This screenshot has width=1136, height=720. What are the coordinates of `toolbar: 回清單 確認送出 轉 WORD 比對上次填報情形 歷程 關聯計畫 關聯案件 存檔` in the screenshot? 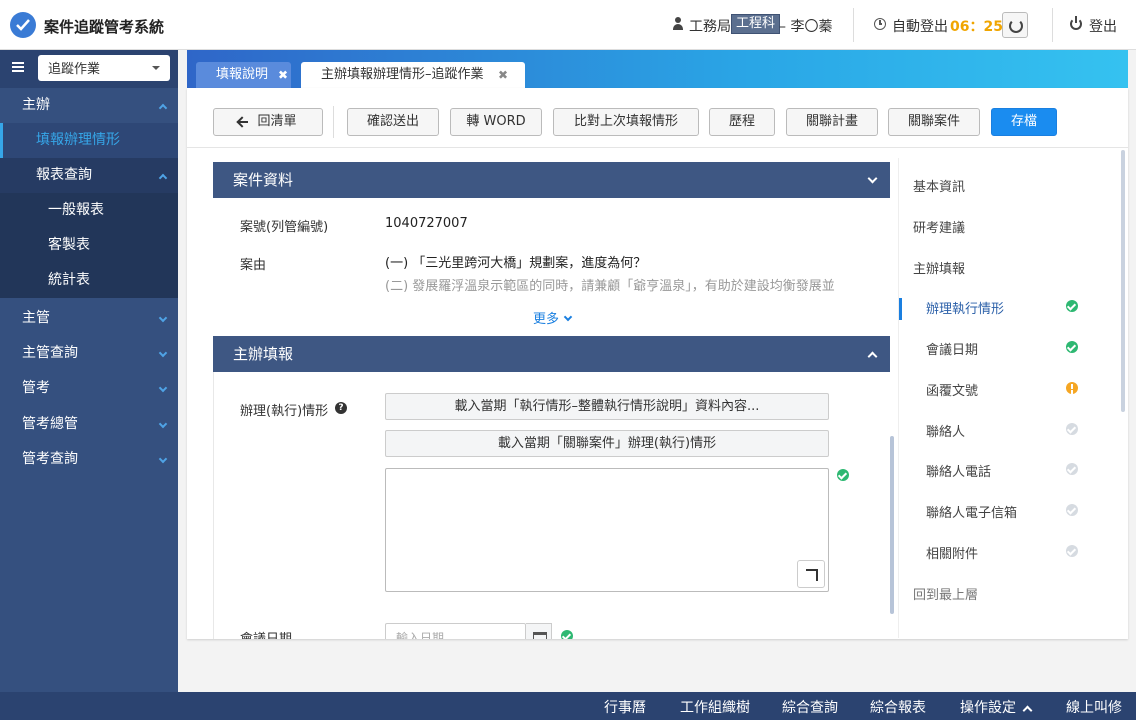 It's located at (657, 118).